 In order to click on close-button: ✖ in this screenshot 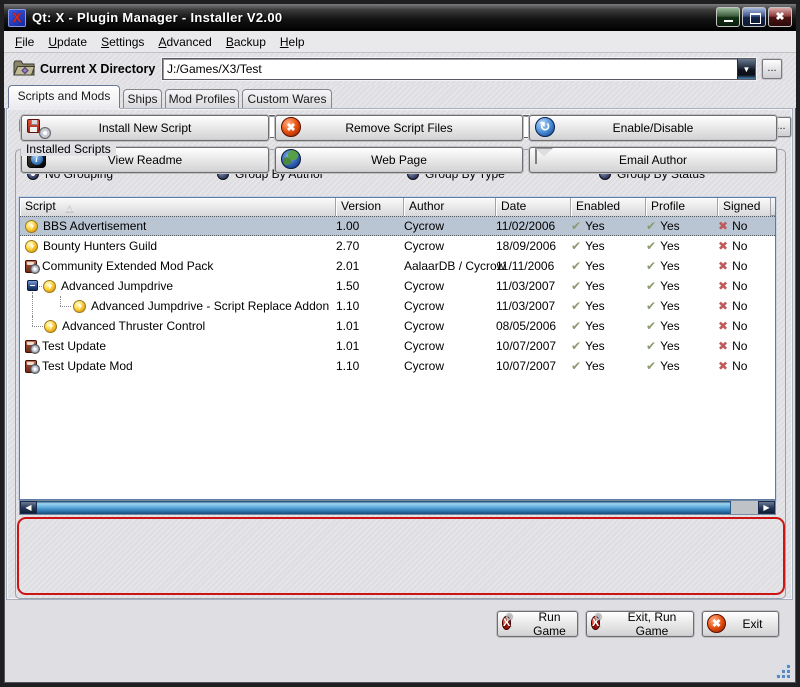, I will do `click(780, 17)`.